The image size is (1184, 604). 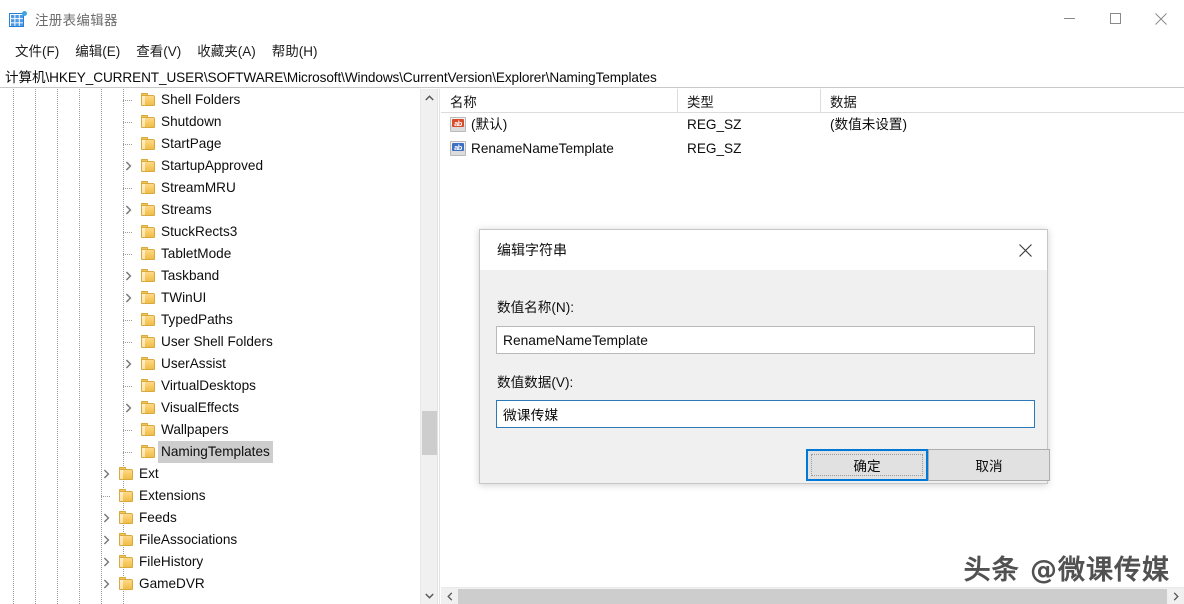 What do you see at coordinates (210, 518) in the screenshot?
I see `tree-item-feeds: Feeds` at bounding box center [210, 518].